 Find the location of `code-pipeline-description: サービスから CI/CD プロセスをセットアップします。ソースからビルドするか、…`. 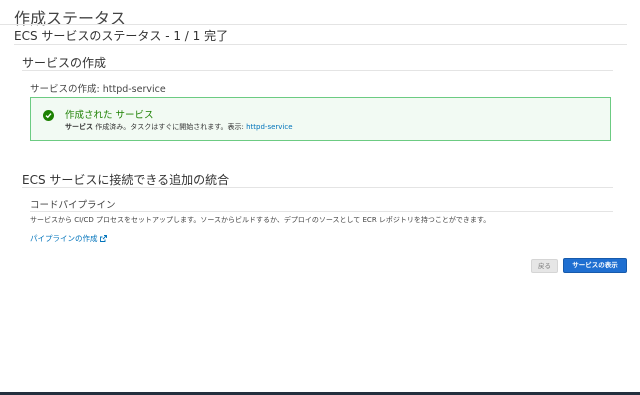

code-pipeline-description: サービスから CI/CD プロセスをセットアップします。ソースからビルドするか、… is located at coordinates (260, 220).